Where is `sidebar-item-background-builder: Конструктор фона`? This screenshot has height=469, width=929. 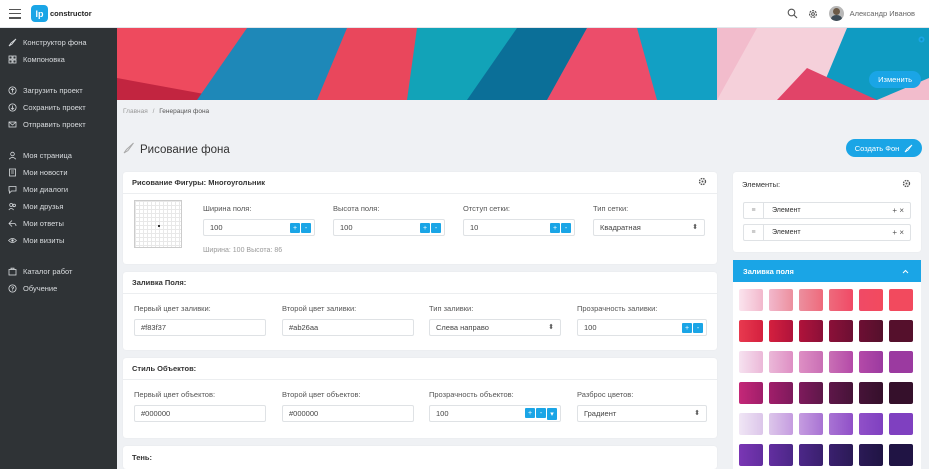 sidebar-item-background-builder: Конструктор фона is located at coordinates (58, 42).